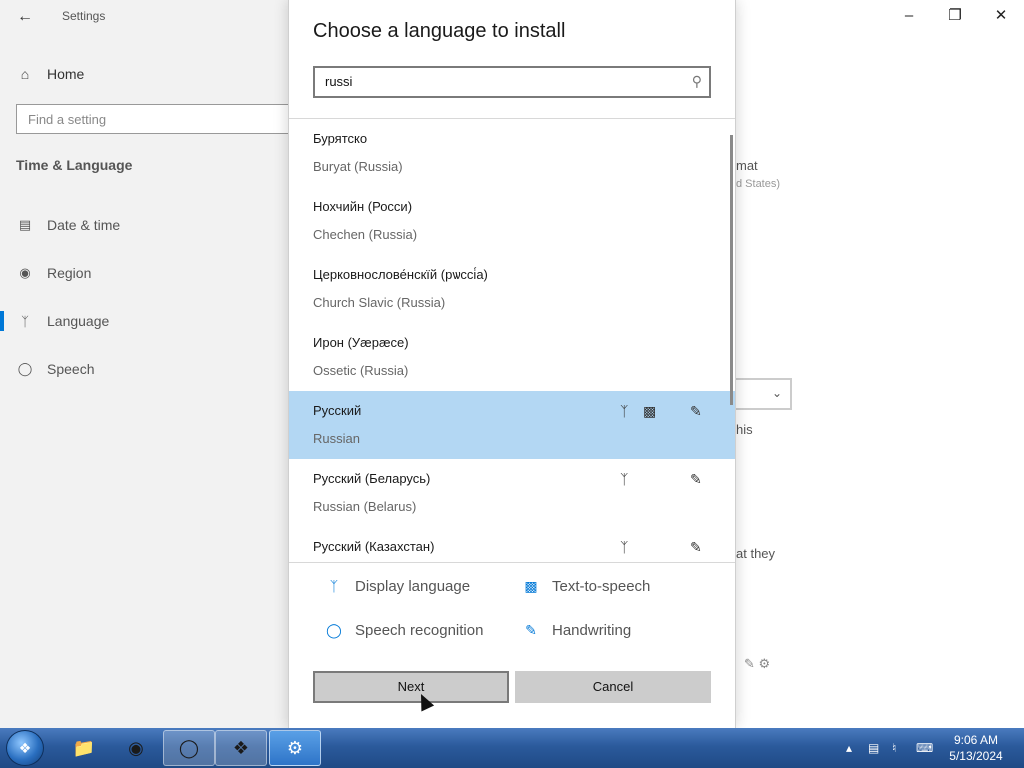 This screenshot has width=1024, height=768. What do you see at coordinates (761, 394) in the screenshot?
I see `background-dropdown: ⌄` at bounding box center [761, 394].